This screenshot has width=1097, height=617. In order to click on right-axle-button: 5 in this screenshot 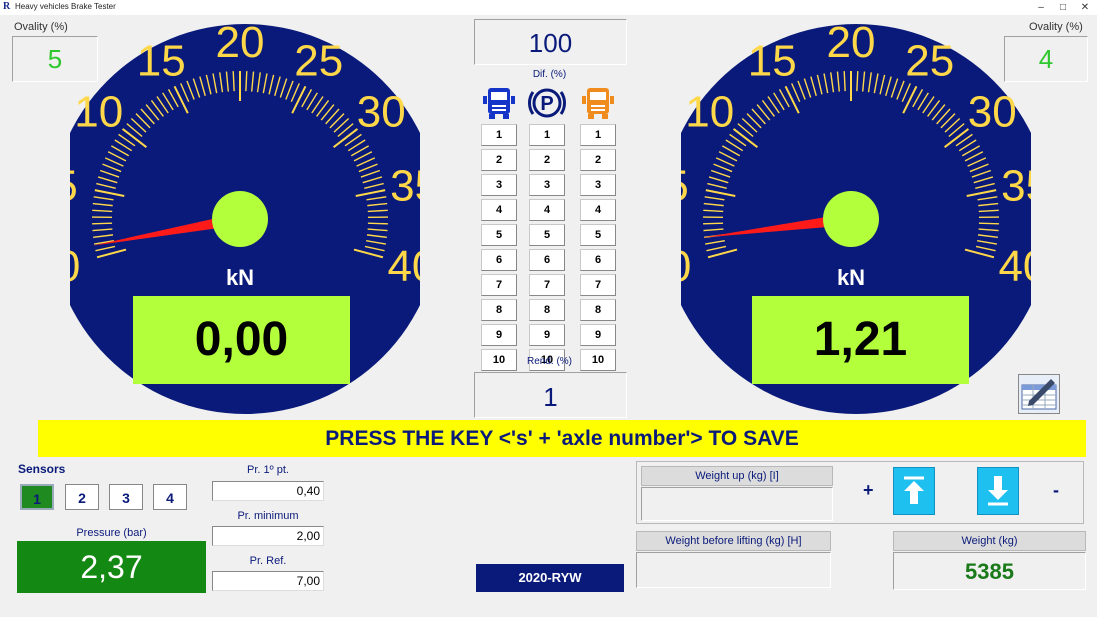, I will do `click(598, 235)`.